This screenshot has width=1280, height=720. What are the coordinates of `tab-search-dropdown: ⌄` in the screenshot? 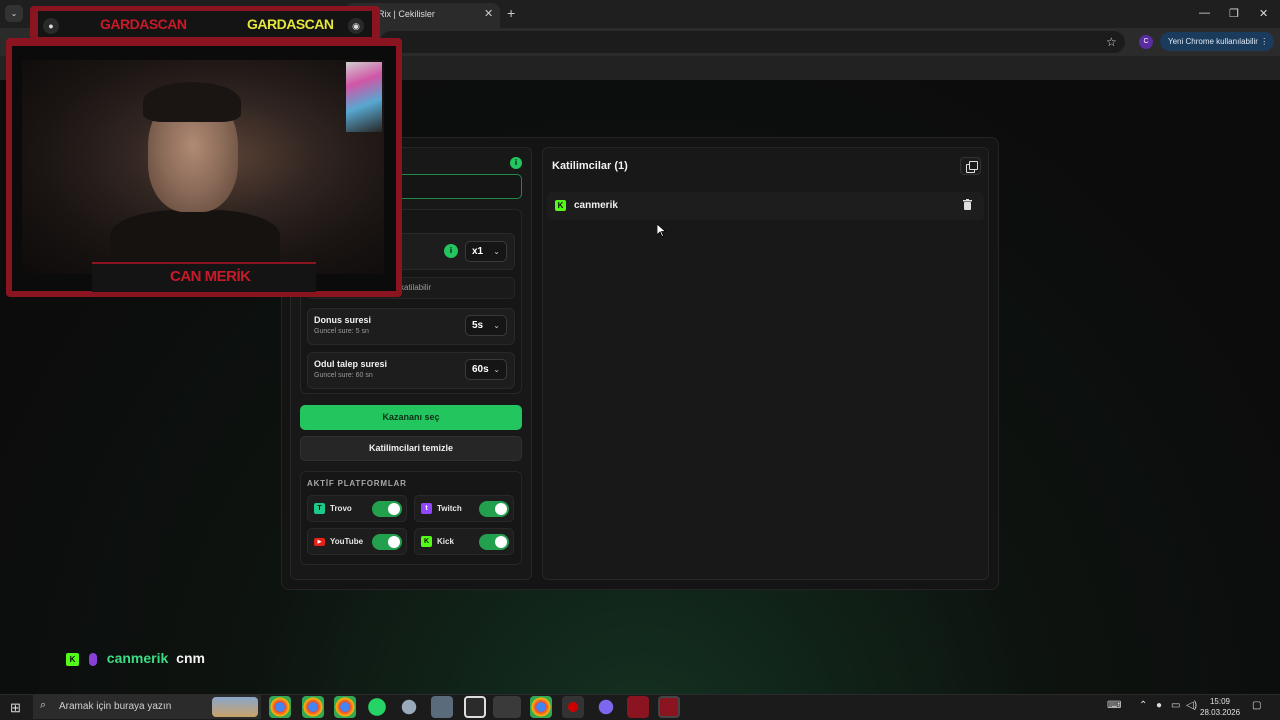 It's located at (14, 13).